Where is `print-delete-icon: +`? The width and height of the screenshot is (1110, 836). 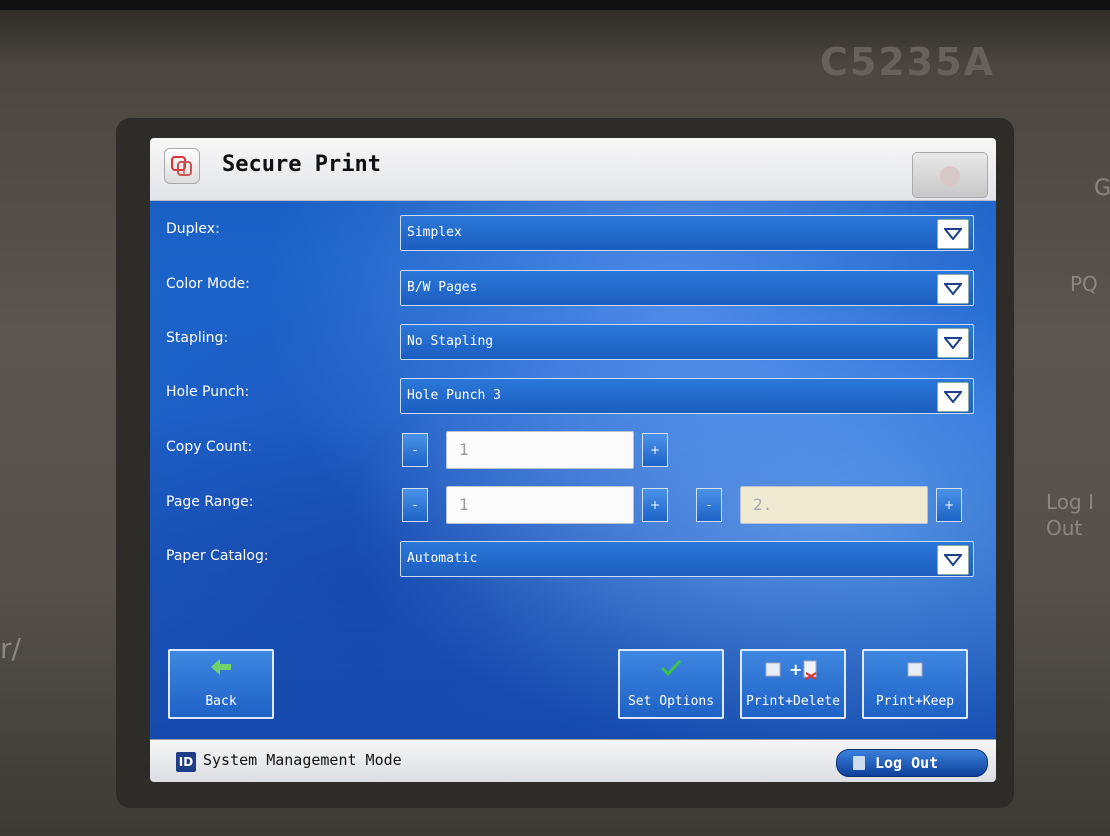
print-delete-icon: + is located at coordinates (793, 671).